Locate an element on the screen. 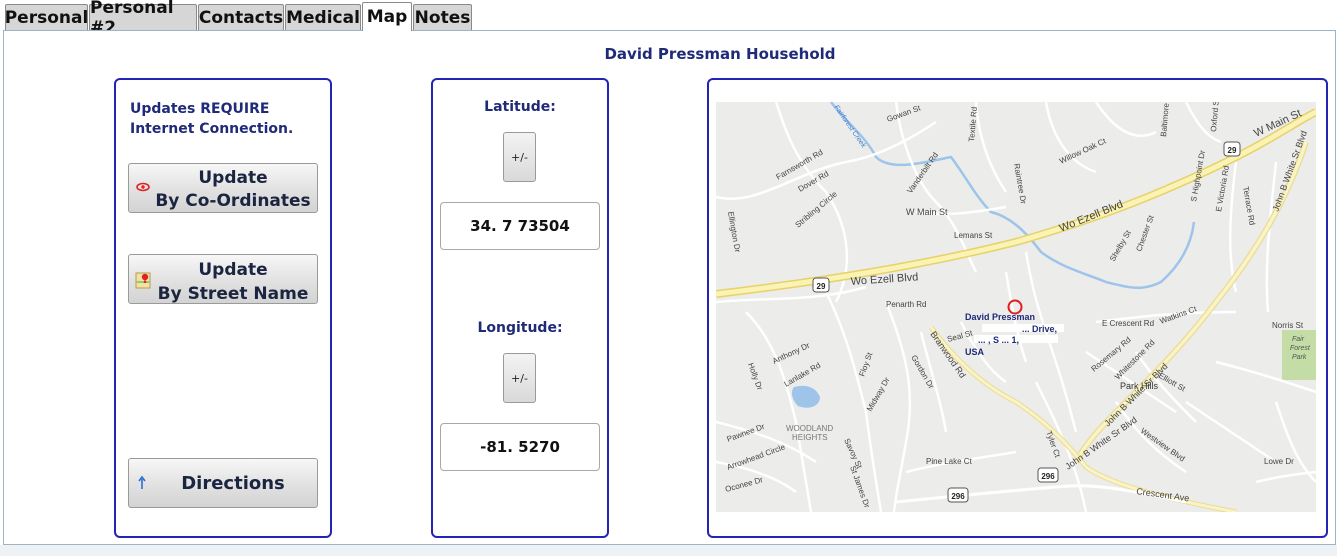  update-by-coordinates-line1: Update is located at coordinates (233, 178).